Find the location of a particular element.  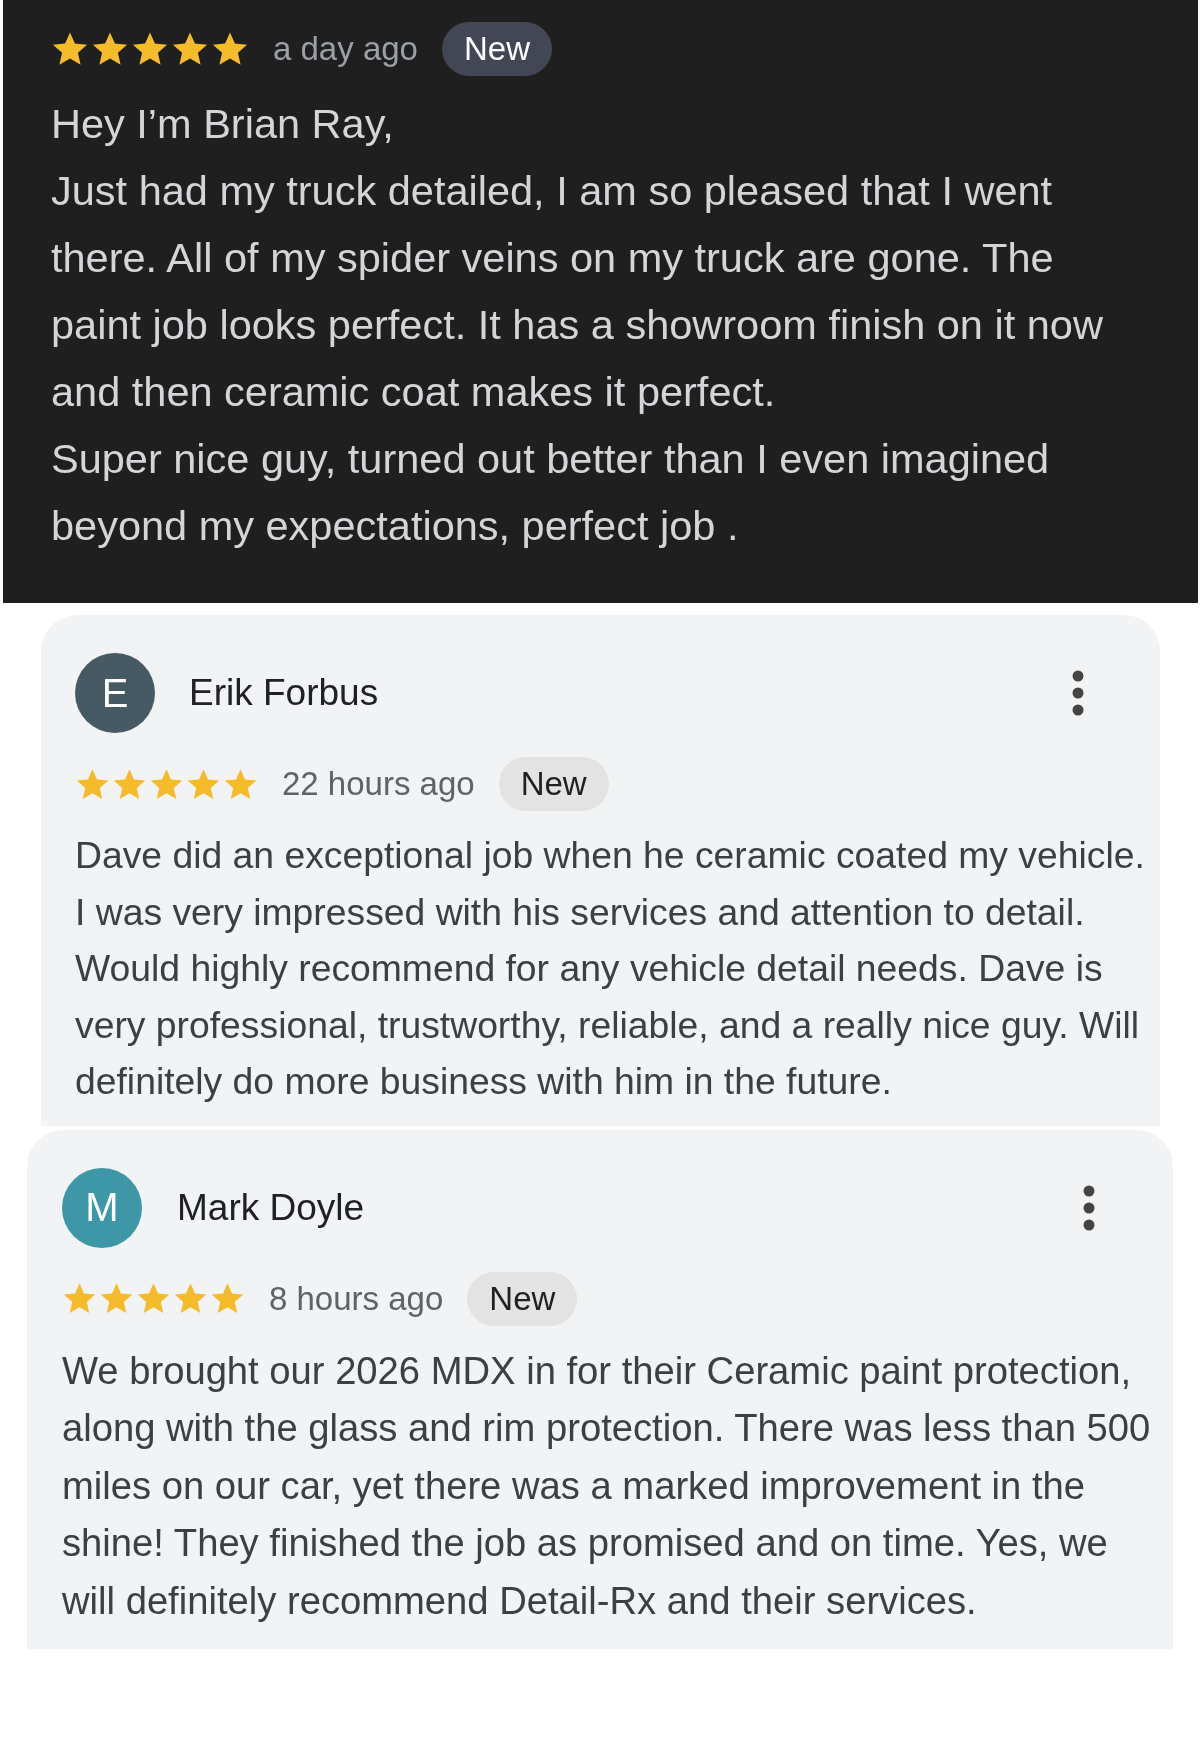

review-text: Dave did an exceptional job when he ceramic coated my vehicle. I was very impressed with his services and attention to detail. Would highly recommend for any vehicle detail needs. Dave is very professional, trustworthy, reliable, and a really nice guy. Will definitely do more business with him in the future. is located at coordinates (610, 968).